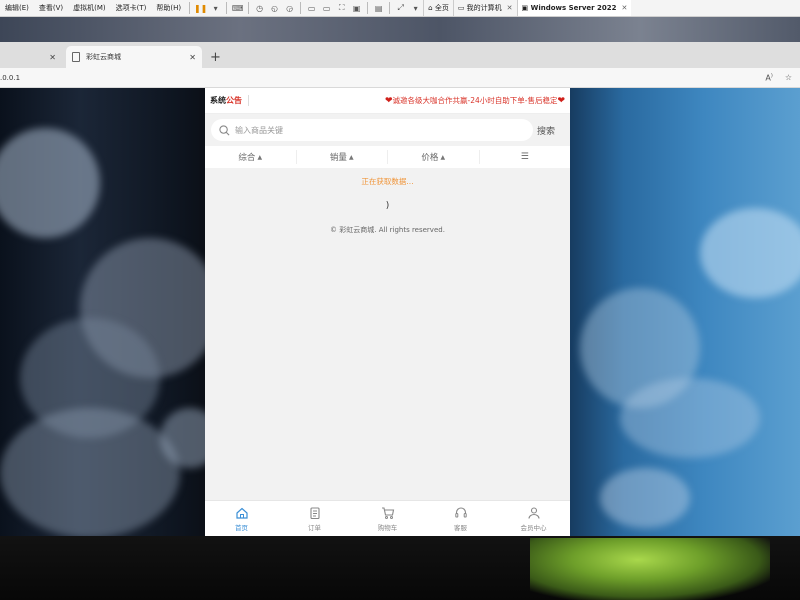  What do you see at coordinates (438, 8) in the screenshot?
I see `vm-tab-home: ⌂ 全页` at bounding box center [438, 8].